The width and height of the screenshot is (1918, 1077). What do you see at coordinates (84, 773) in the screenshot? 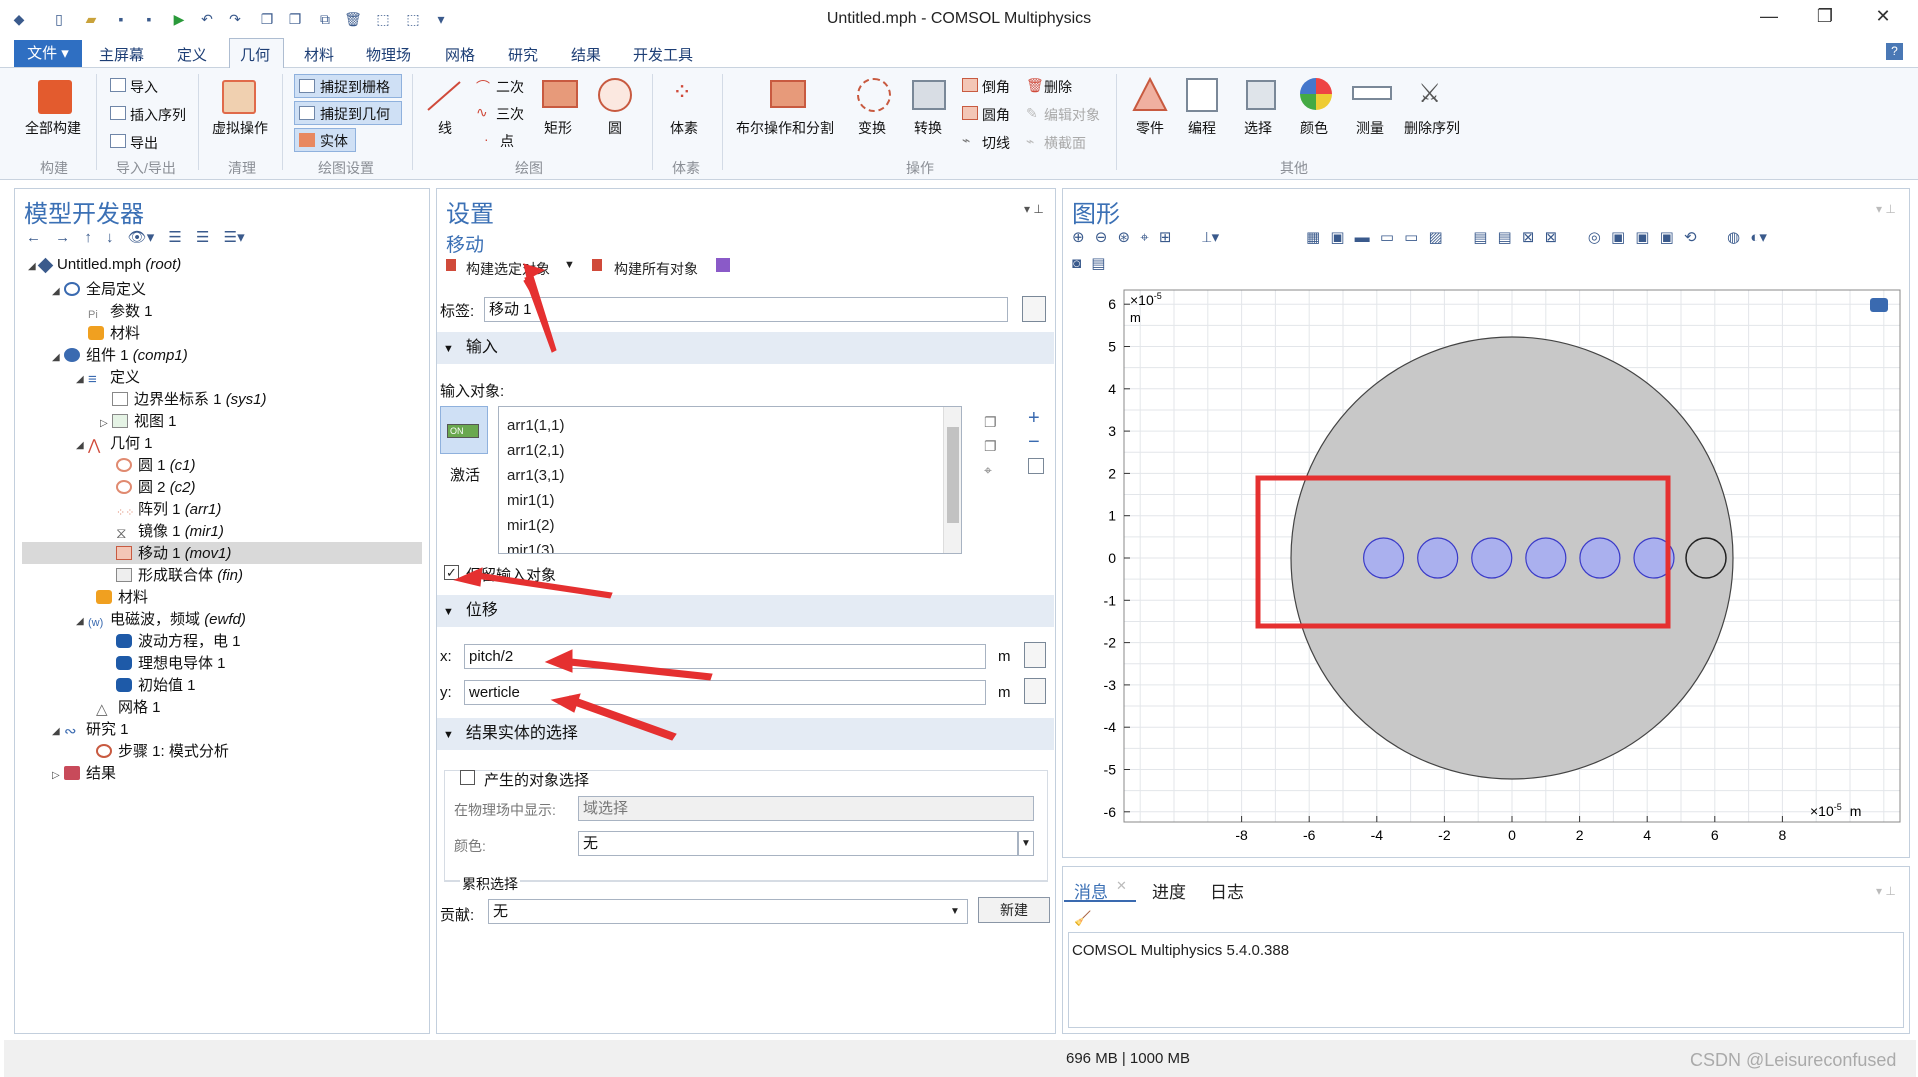
I see `tree-node-results: ▷ 结果` at bounding box center [84, 773].